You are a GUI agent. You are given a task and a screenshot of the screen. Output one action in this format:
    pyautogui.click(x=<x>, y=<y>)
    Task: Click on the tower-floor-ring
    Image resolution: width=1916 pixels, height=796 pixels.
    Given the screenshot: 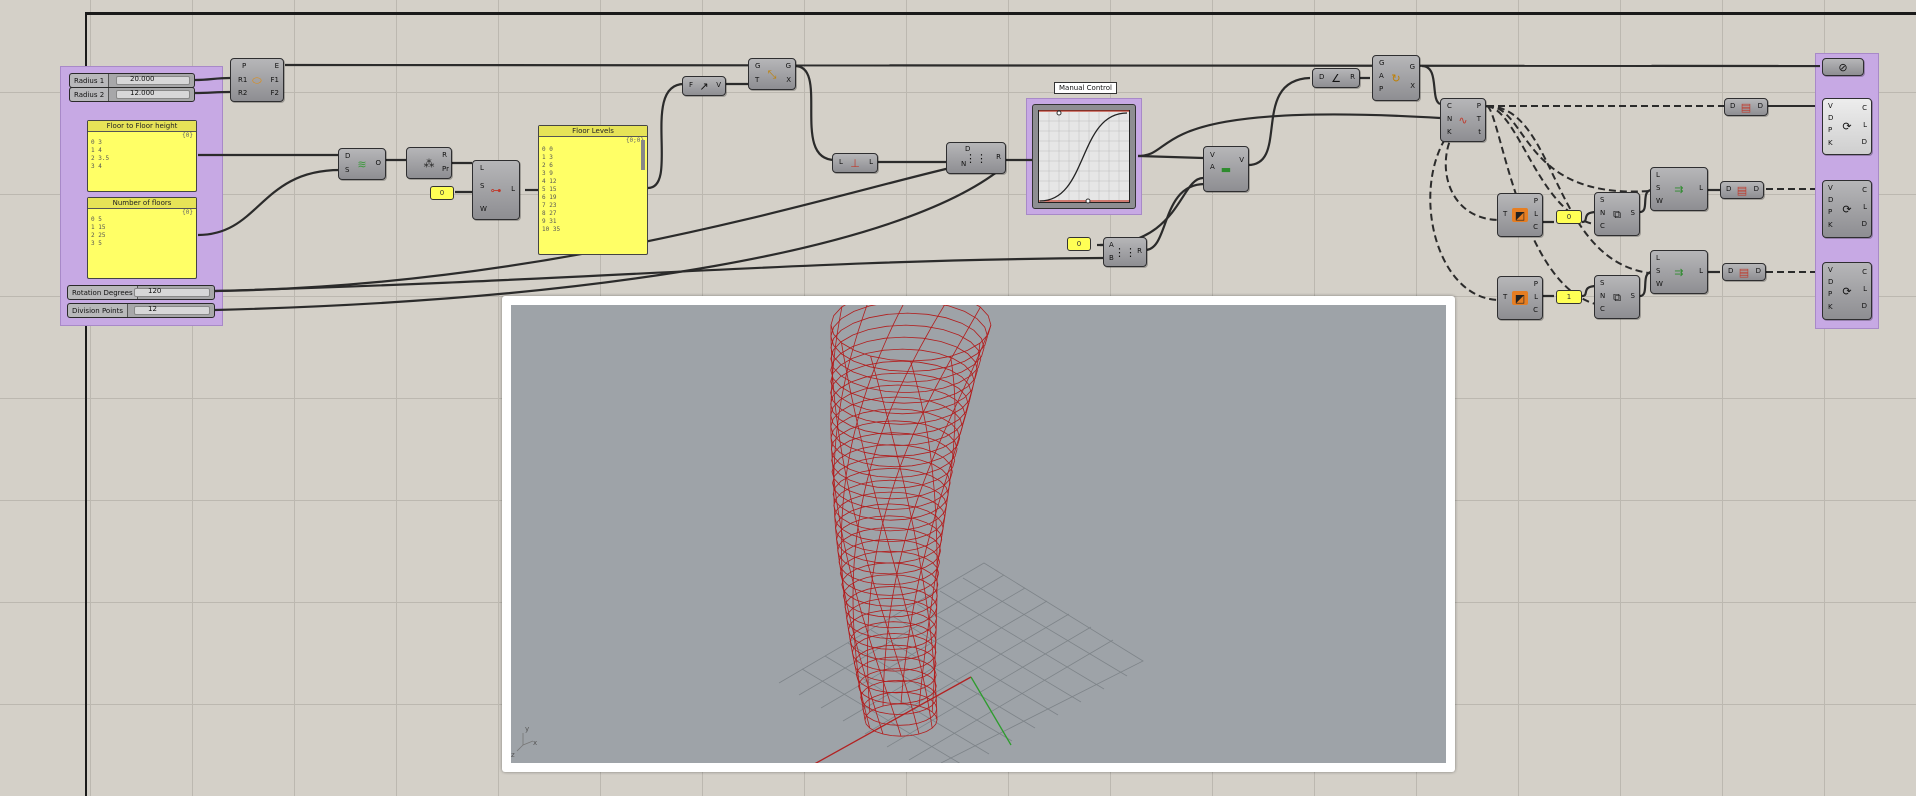 What is the action you would take?
    pyautogui.click(x=896, y=426)
    